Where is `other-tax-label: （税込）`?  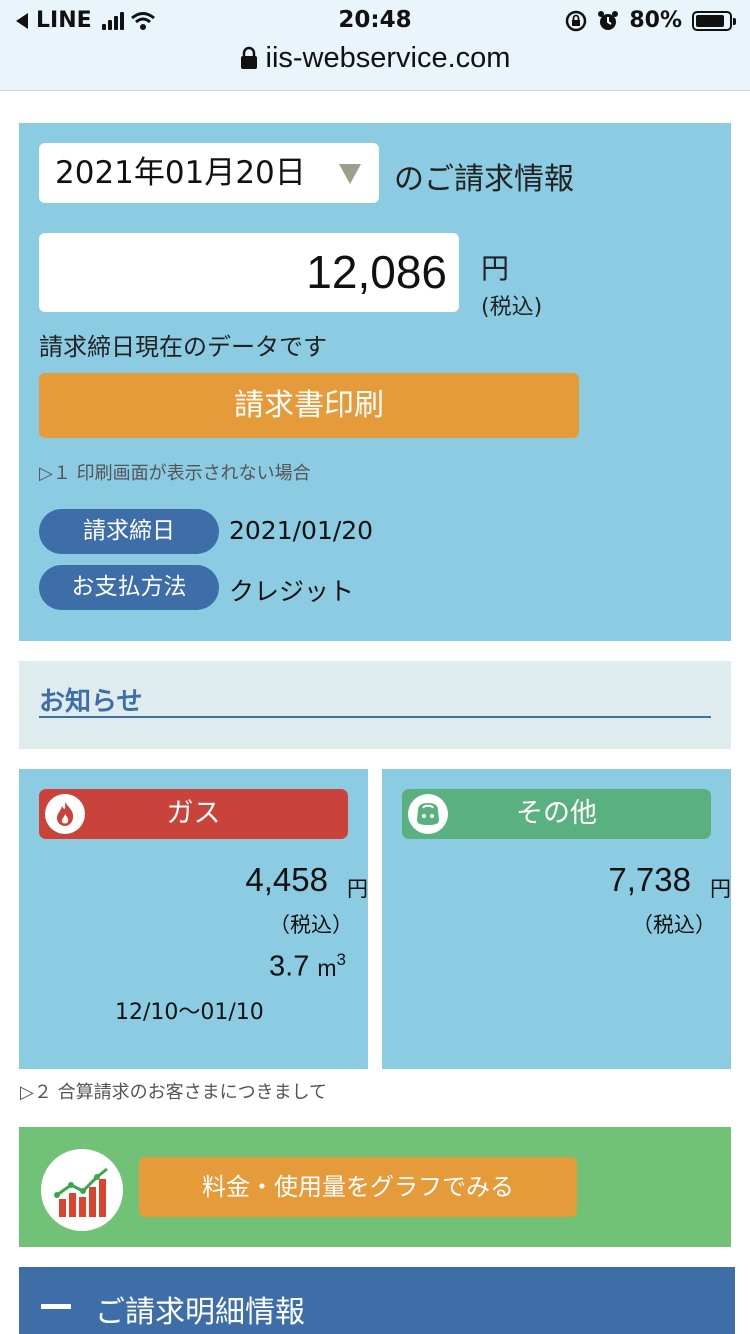 other-tax-label: （税込） is located at coordinates (674, 925).